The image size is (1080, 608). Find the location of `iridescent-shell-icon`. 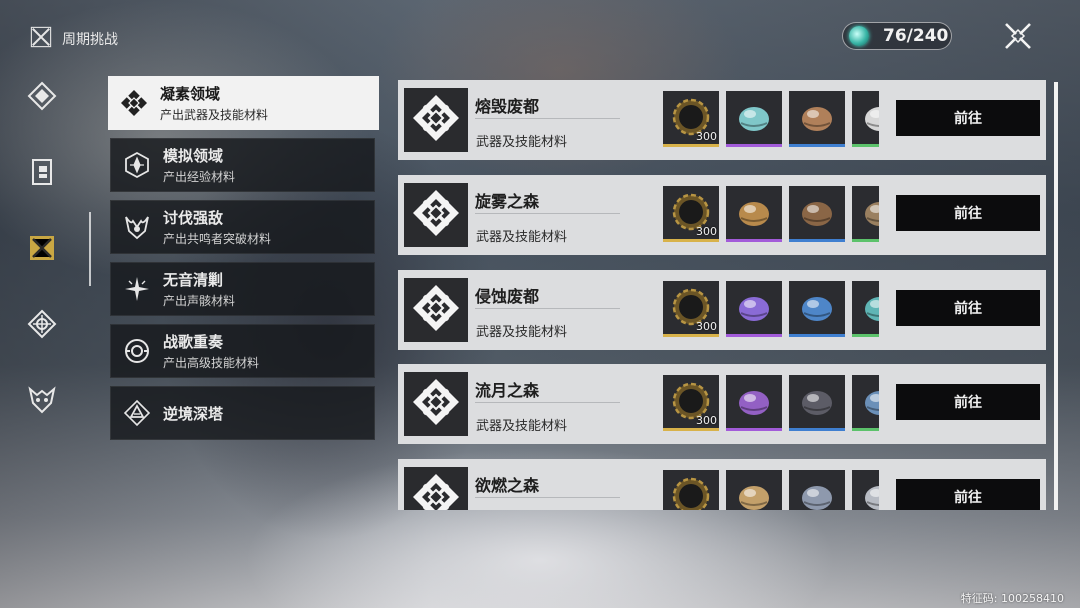

iridescent-shell-icon is located at coordinates (754, 119).